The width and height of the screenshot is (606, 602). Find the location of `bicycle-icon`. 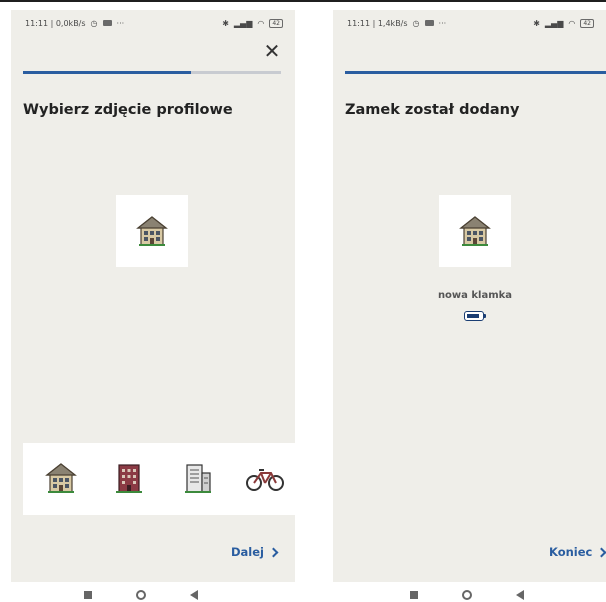

bicycle-icon is located at coordinates (265, 480).